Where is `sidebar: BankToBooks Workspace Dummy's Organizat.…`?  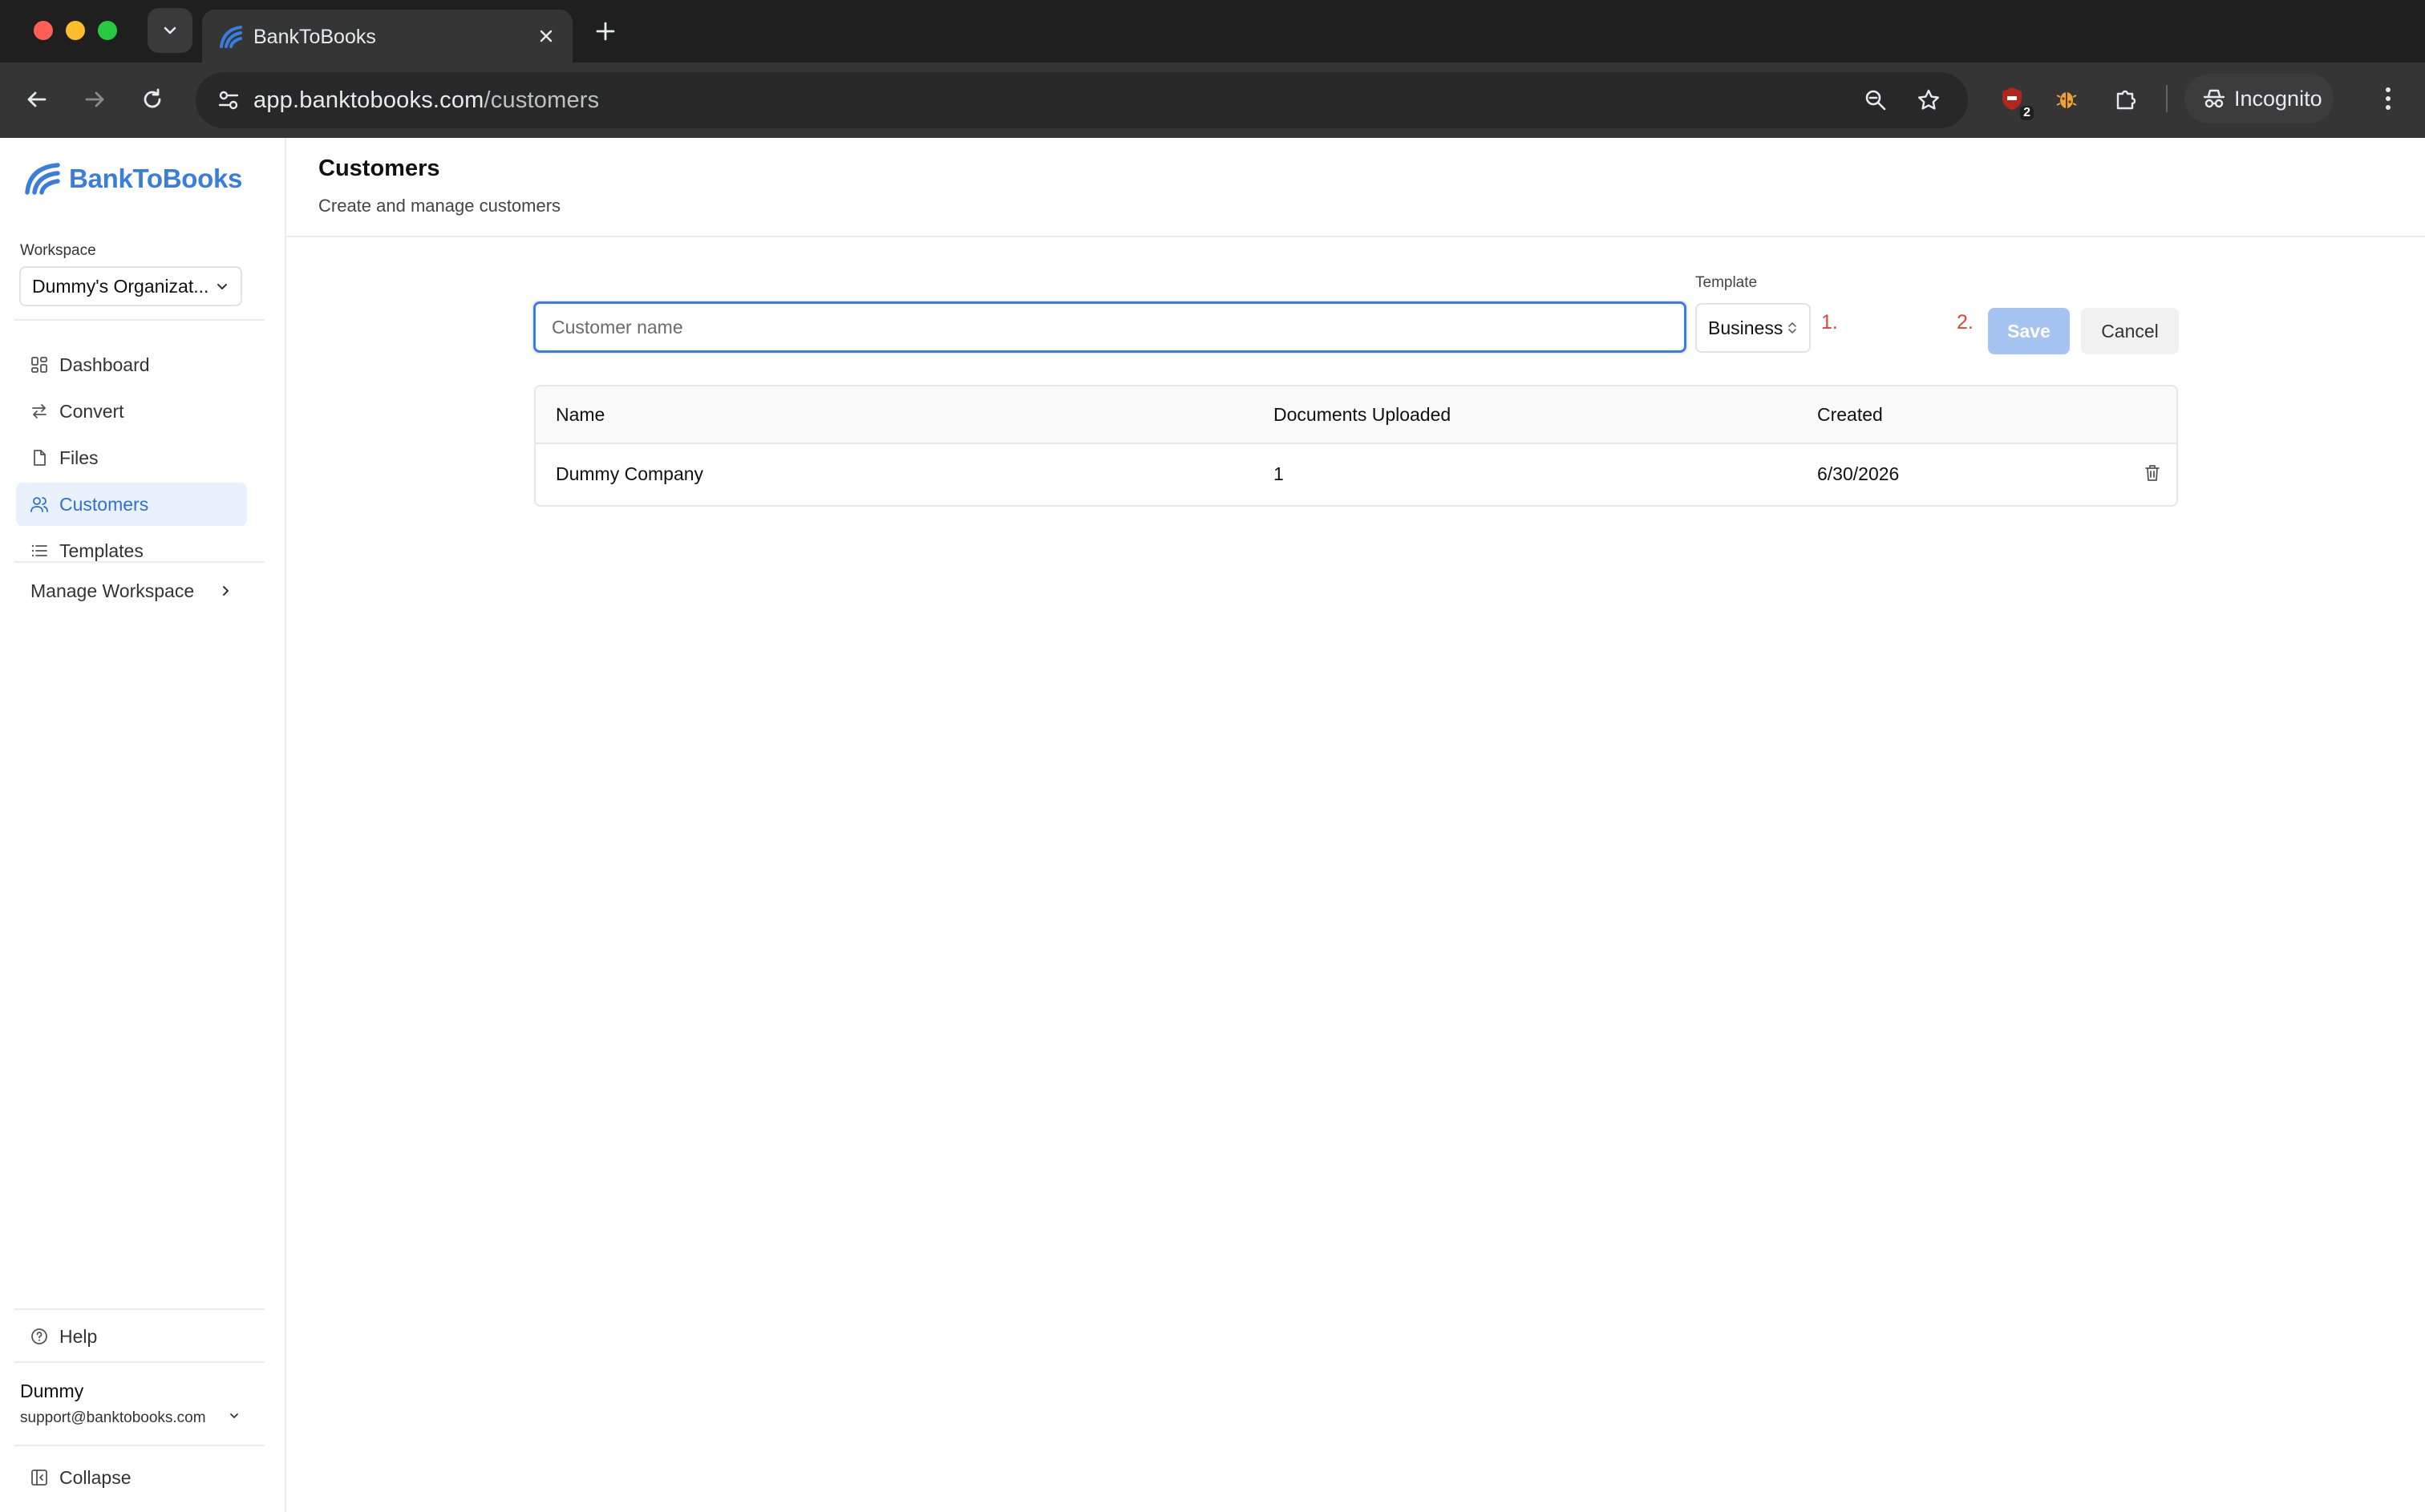
sidebar: BankToBooks Workspace Dummy's Organizat.… is located at coordinates (143, 825).